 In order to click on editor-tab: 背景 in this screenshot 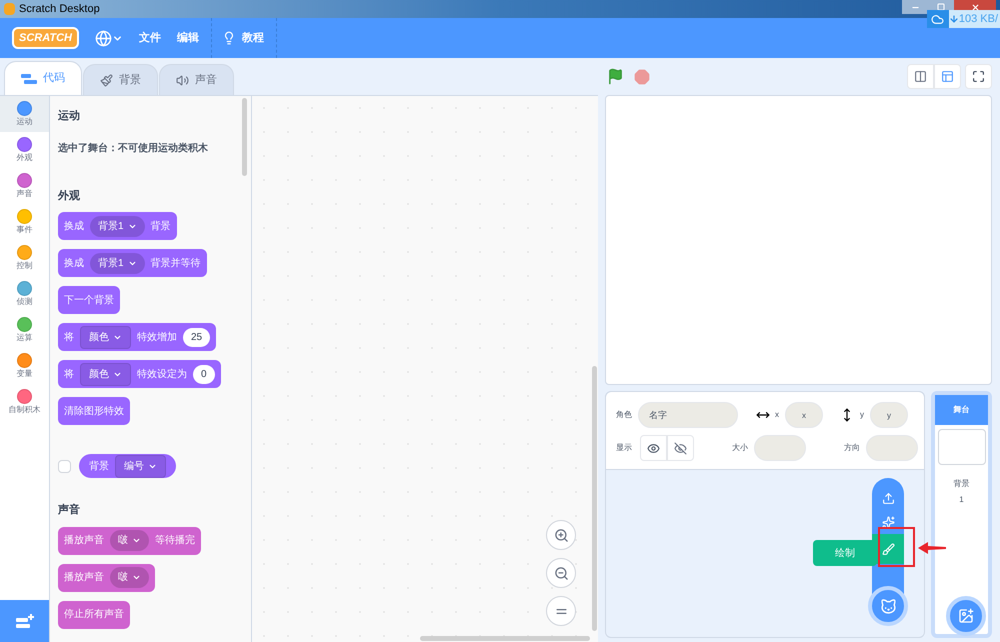, I will do `click(120, 79)`.